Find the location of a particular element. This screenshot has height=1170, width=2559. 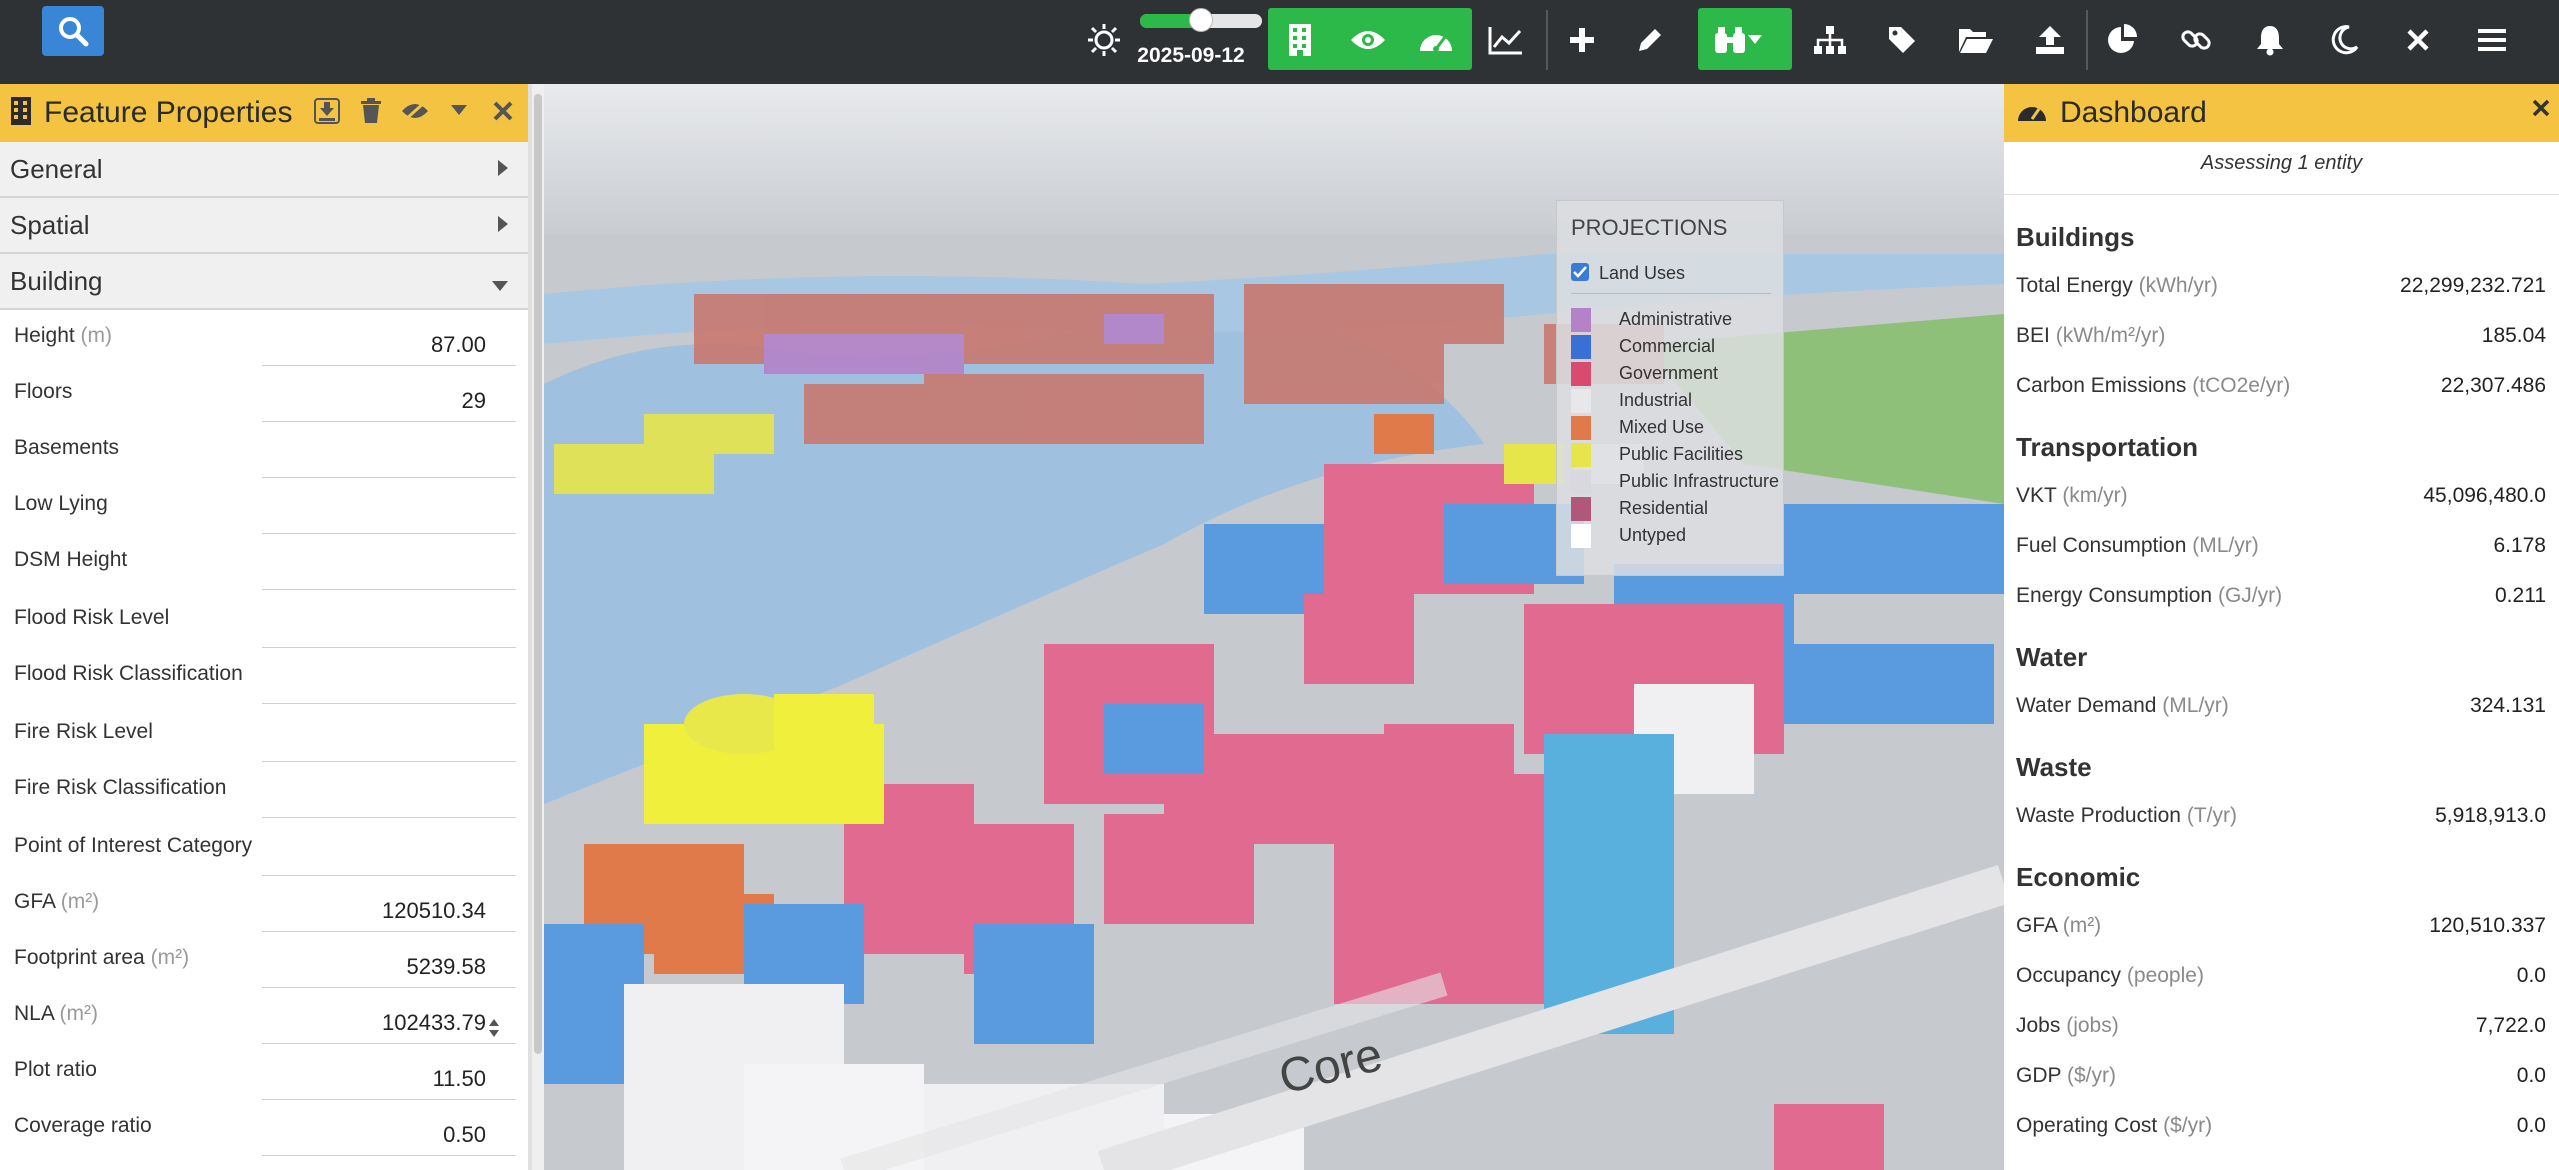

section-spatial: Spatial is located at coordinates (264, 226).